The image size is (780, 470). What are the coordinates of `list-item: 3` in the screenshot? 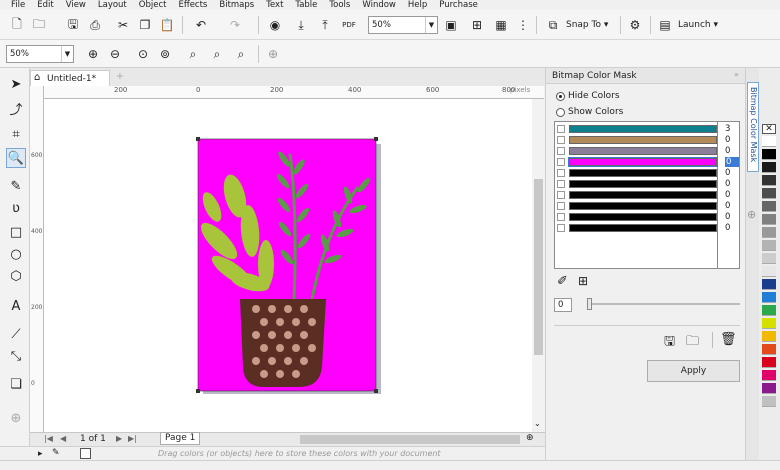 It's located at (647, 129).